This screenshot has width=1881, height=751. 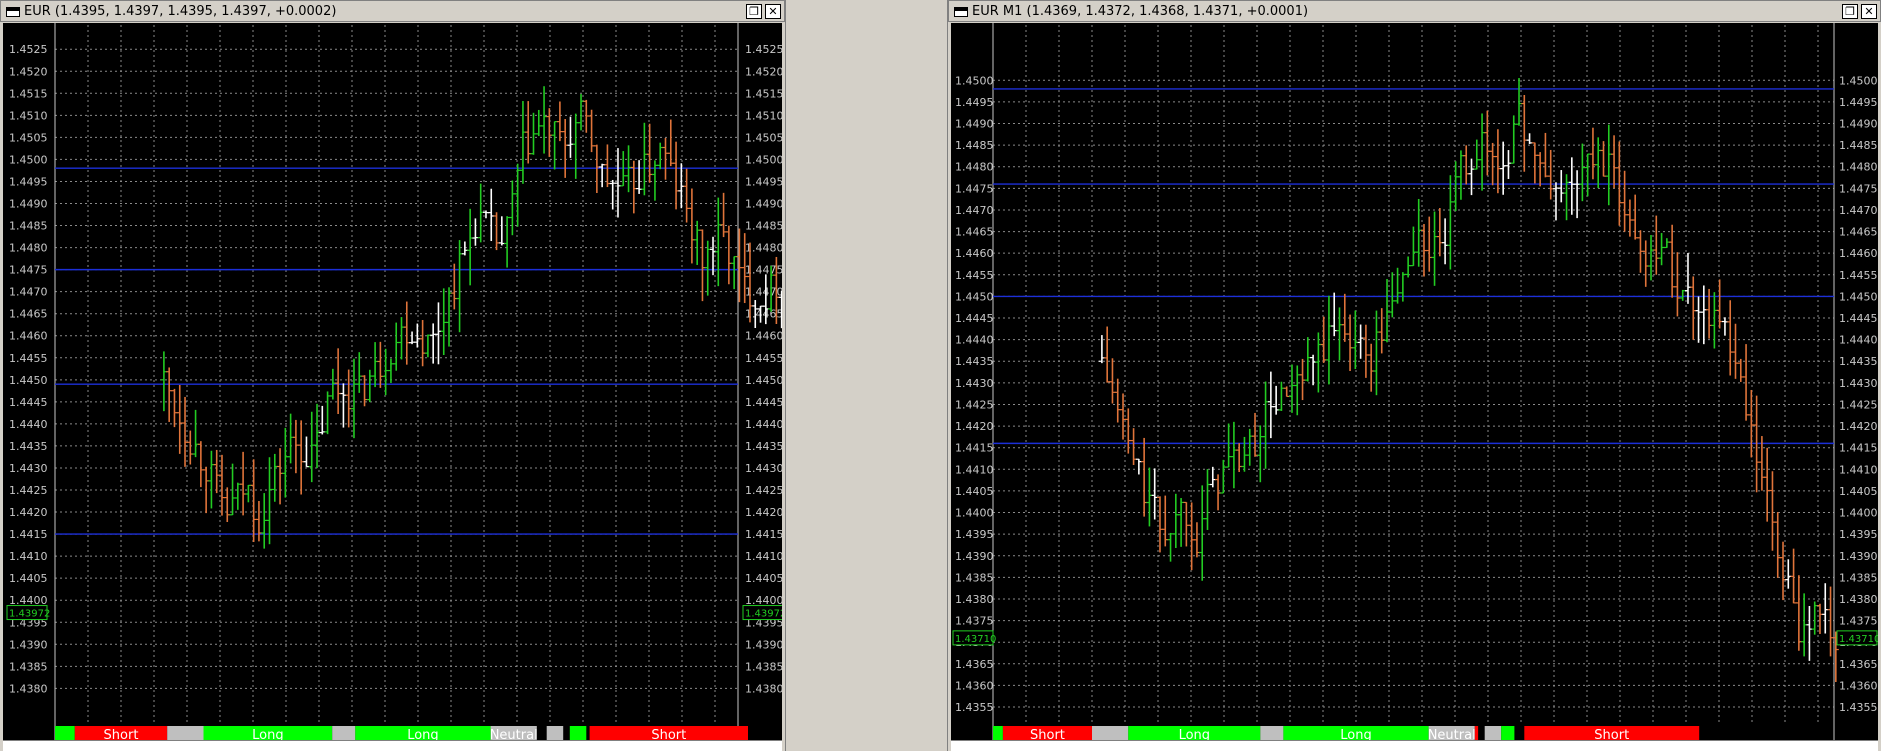 I want to click on regime-label: Neutral, so click(x=514, y=734).